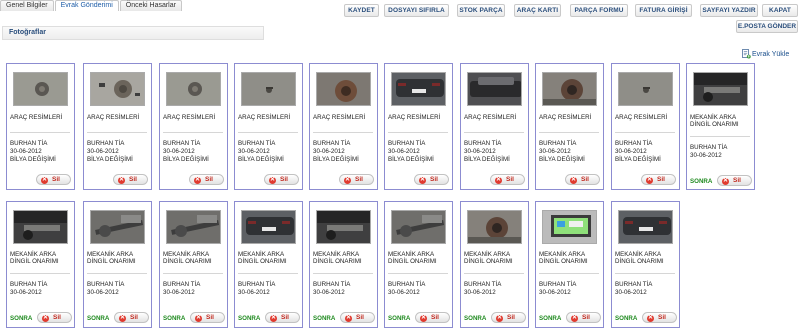 Image resolution: width=800 pixels, height=333 pixels. I want to click on invoice-entry-button: FATURA GİRİŞİ, so click(663, 10).